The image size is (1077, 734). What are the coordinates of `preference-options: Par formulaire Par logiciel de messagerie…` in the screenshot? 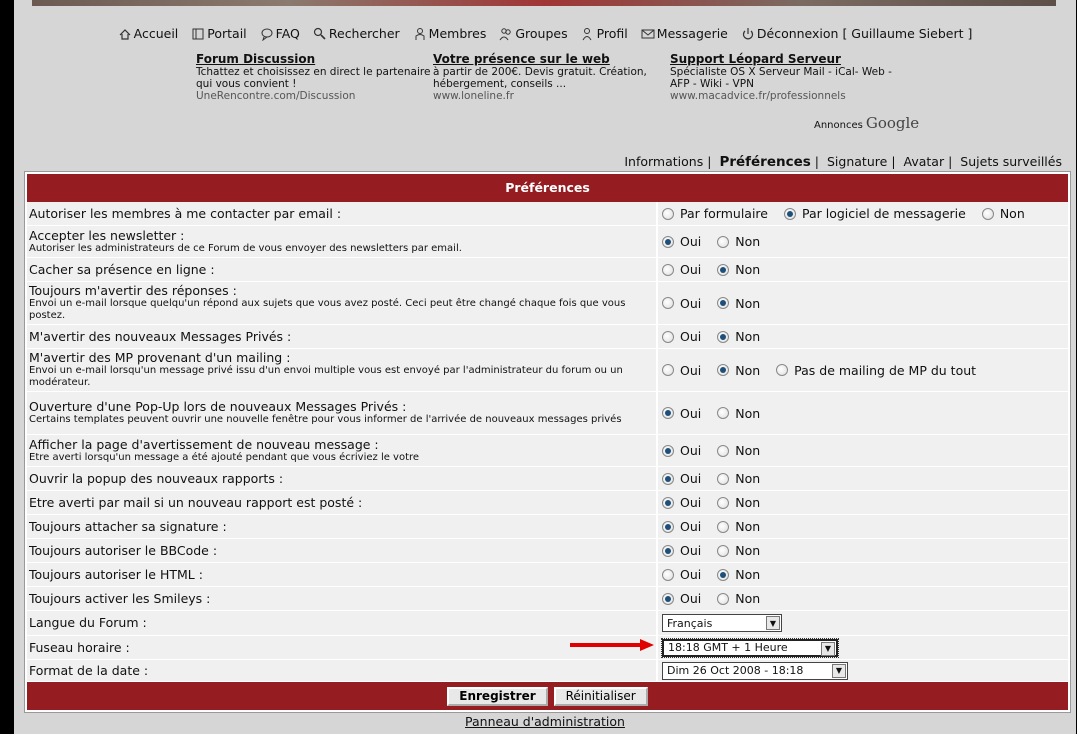 It's located at (863, 213).